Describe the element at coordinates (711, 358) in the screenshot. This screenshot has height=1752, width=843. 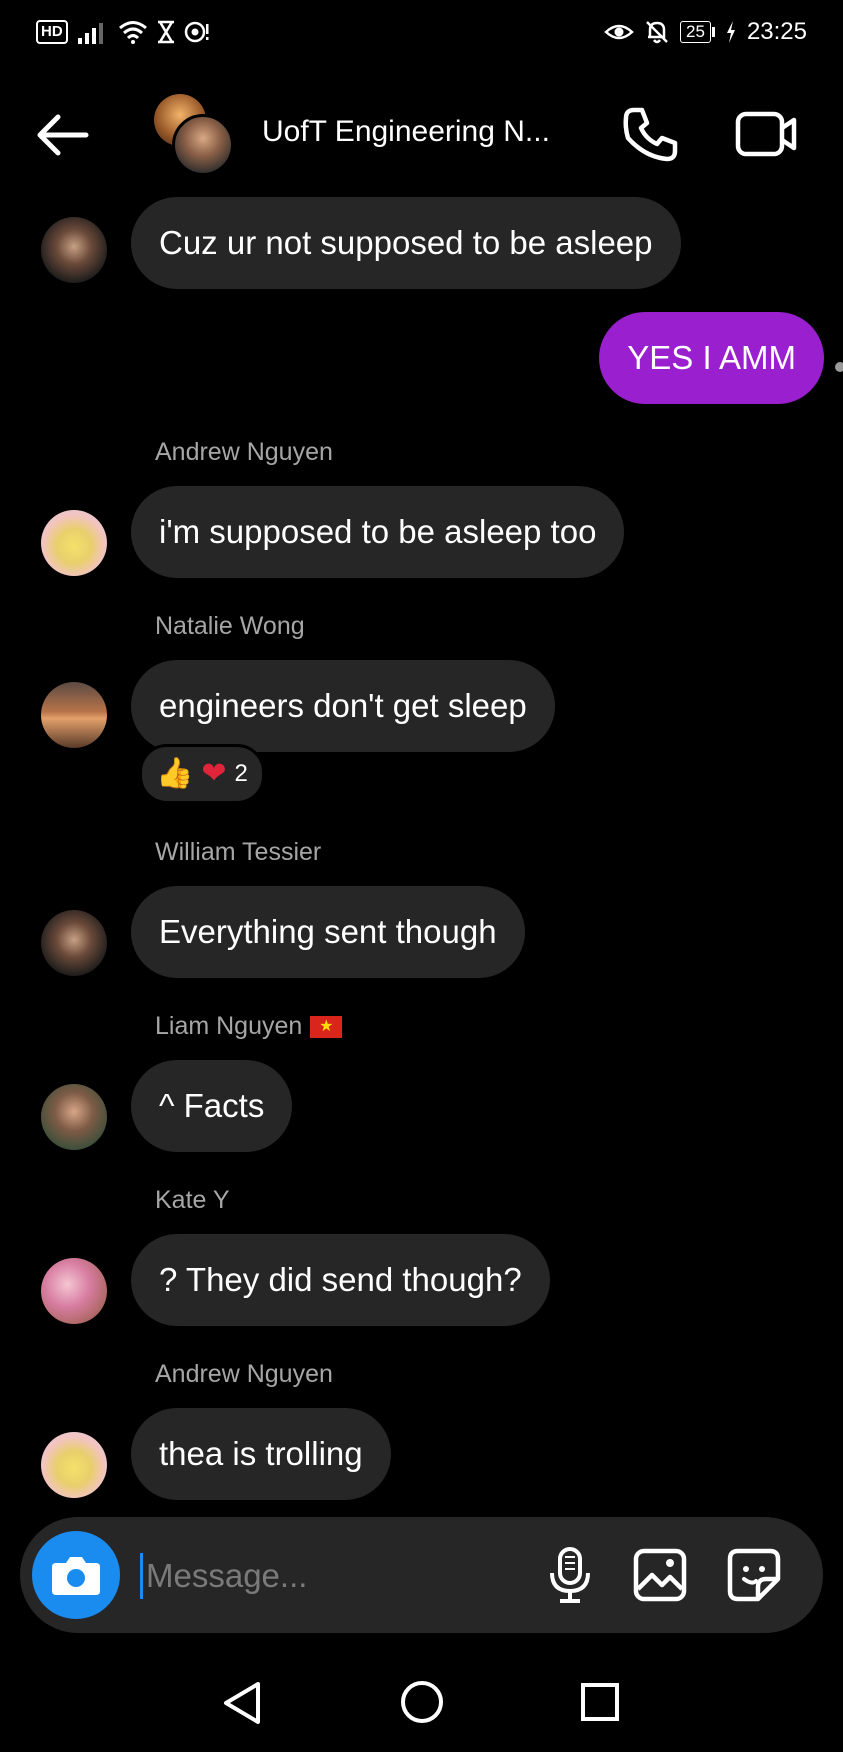
I see `my-message-bubble: YES I AMM` at that location.